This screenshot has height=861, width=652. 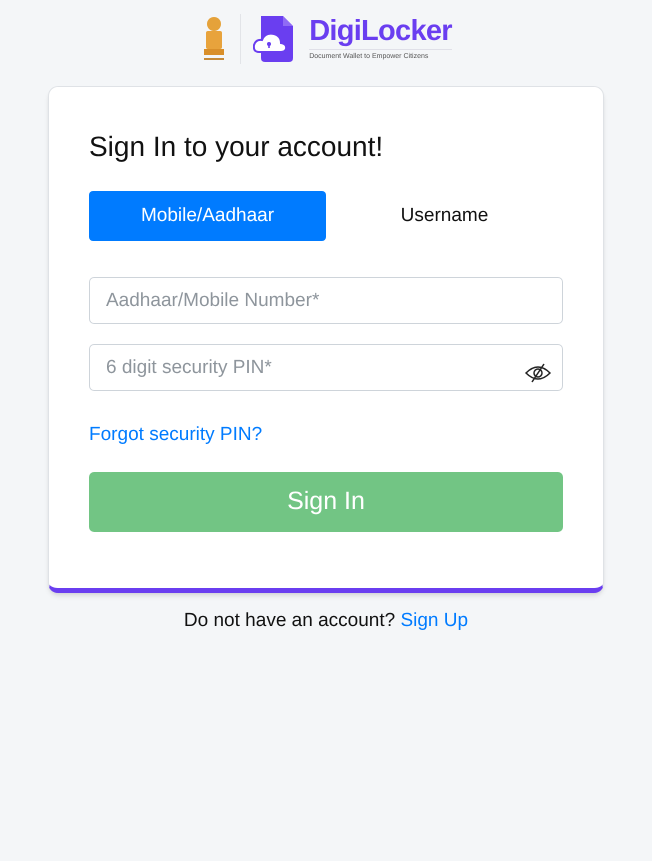 What do you see at coordinates (207, 216) in the screenshot?
I see `sign-in-tab: Mobile/Aadhaar` at bounding box center [207, 216].